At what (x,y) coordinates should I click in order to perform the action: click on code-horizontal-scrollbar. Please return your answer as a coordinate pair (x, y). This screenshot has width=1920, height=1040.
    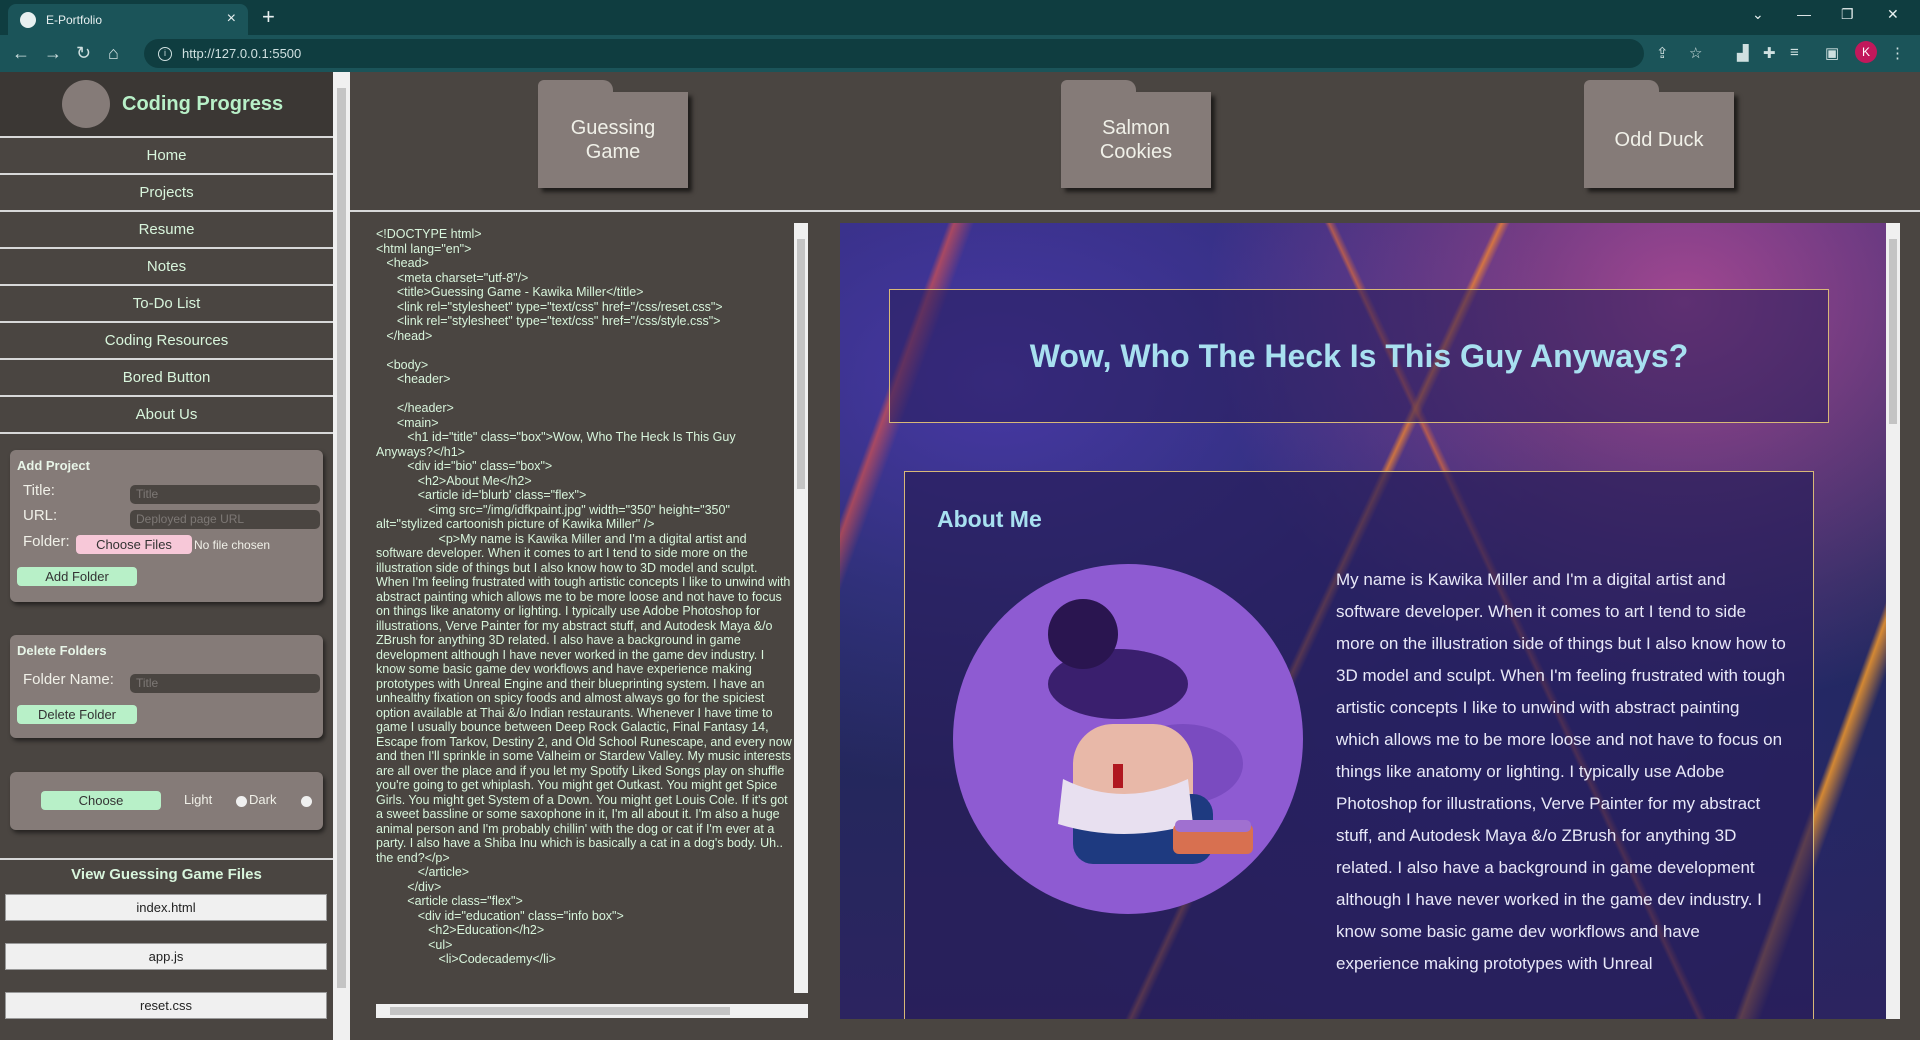
    Looking at the image, I should click on (592, 1011).